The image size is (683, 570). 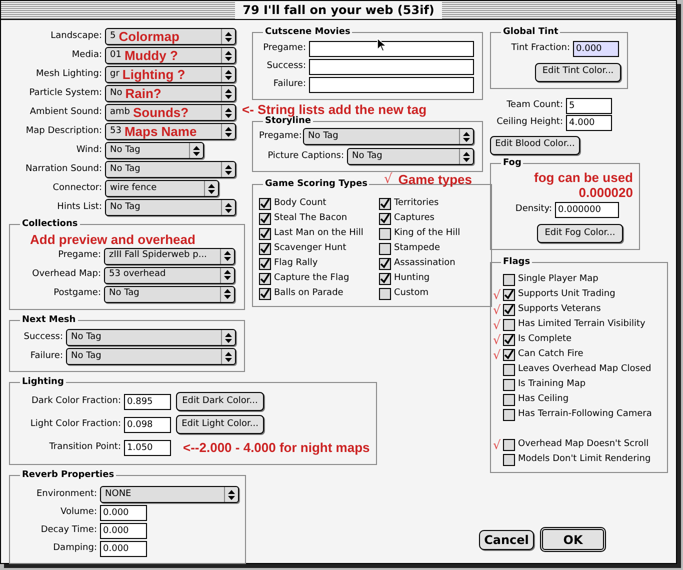 I want to click on window-title: 79 I'll fall on your web (53if), so click(x=338, y=10).